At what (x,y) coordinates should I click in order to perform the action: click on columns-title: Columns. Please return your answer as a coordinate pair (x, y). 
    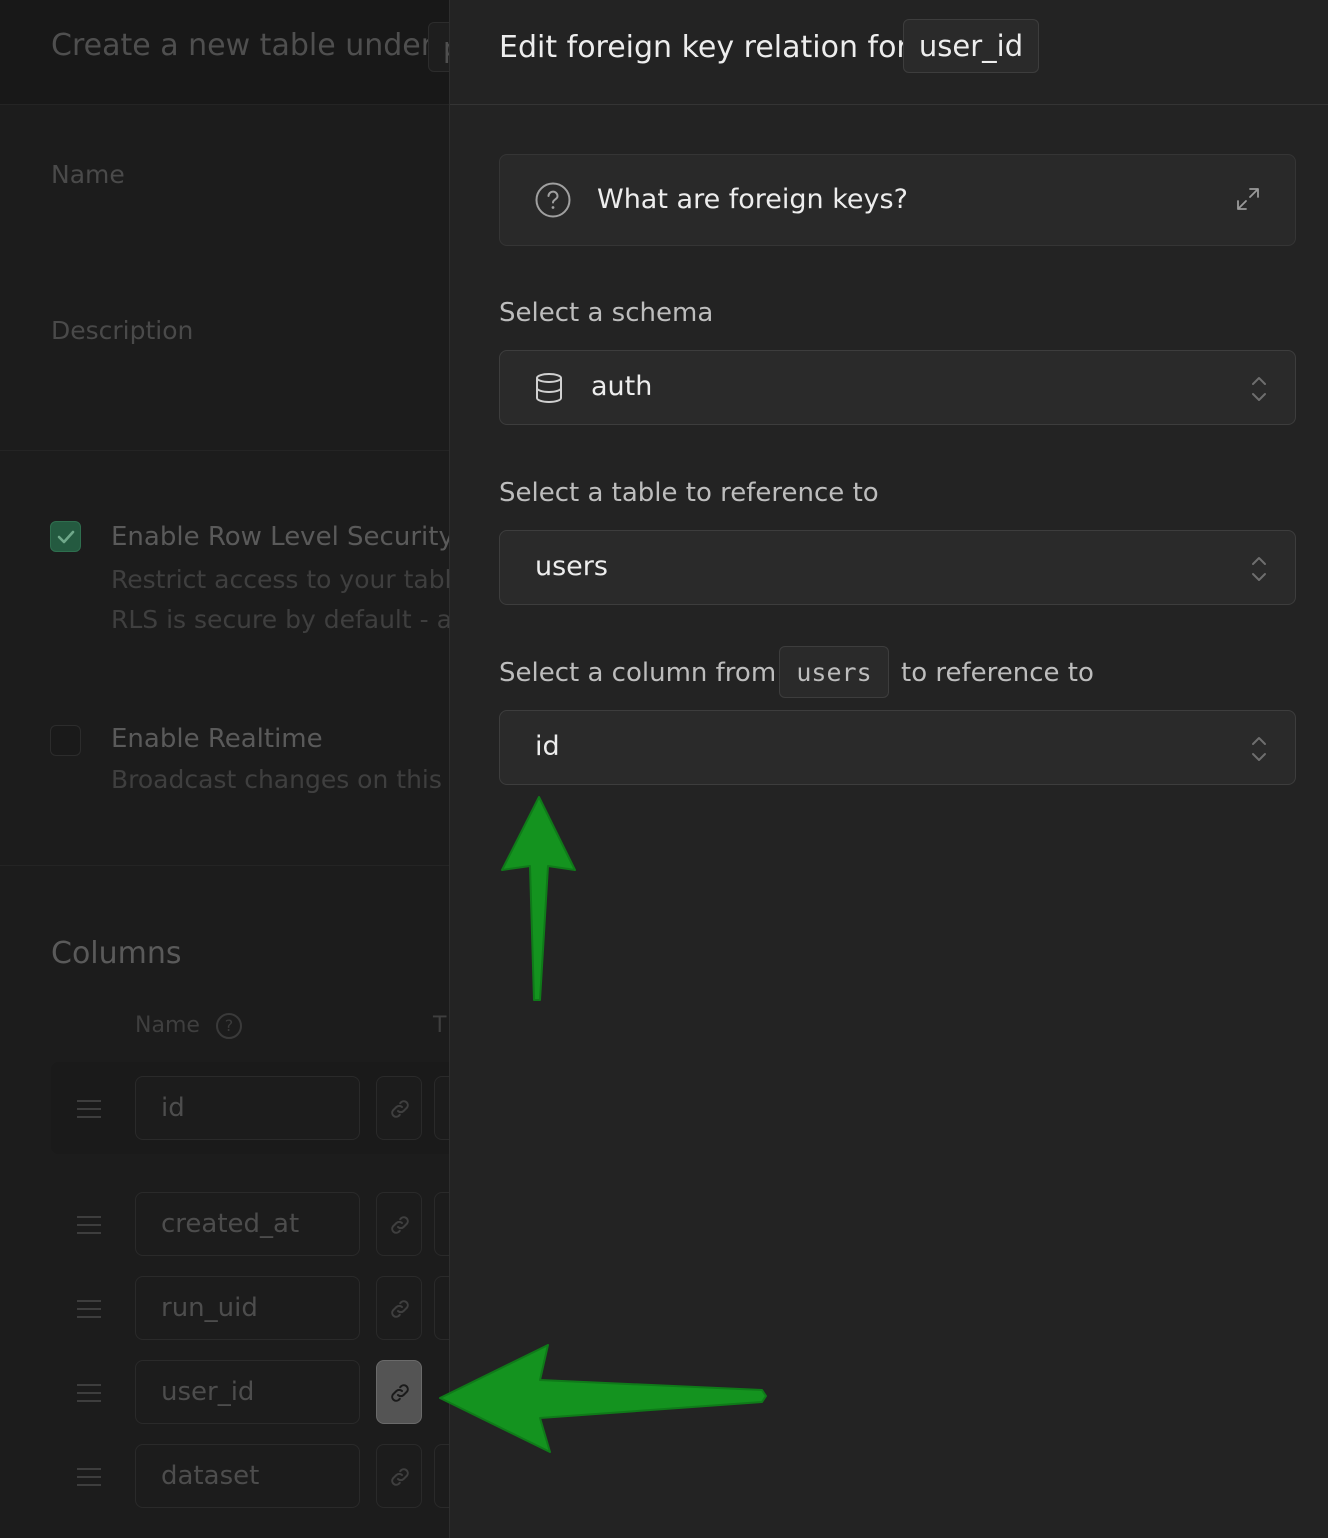
    Looking at the image, I should click on (116, 953).